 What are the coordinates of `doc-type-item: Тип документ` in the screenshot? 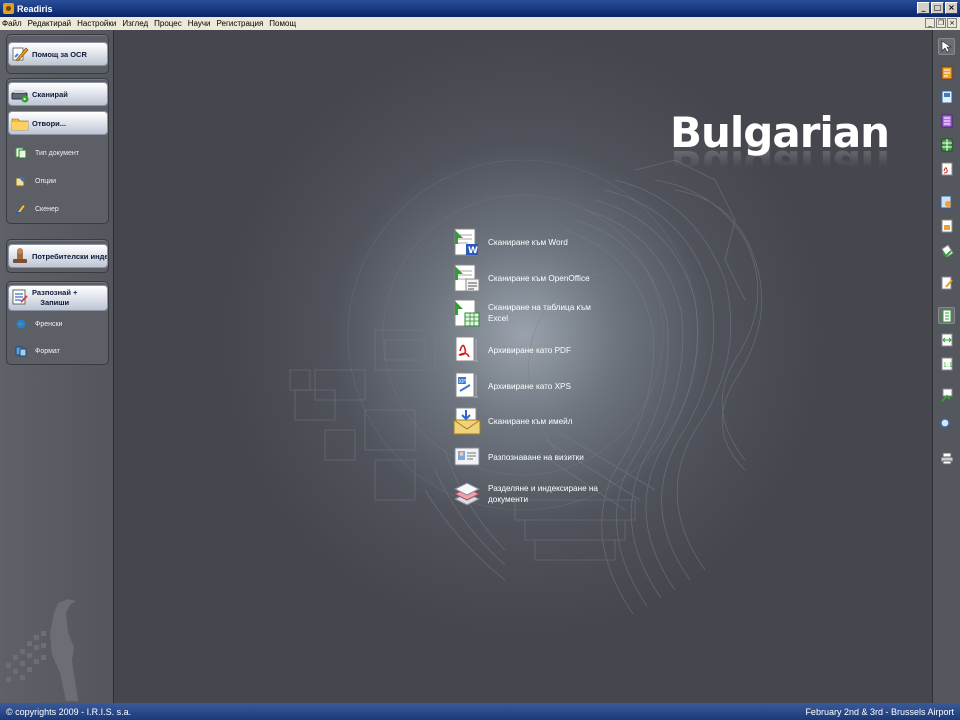 It's located at (47, 153).